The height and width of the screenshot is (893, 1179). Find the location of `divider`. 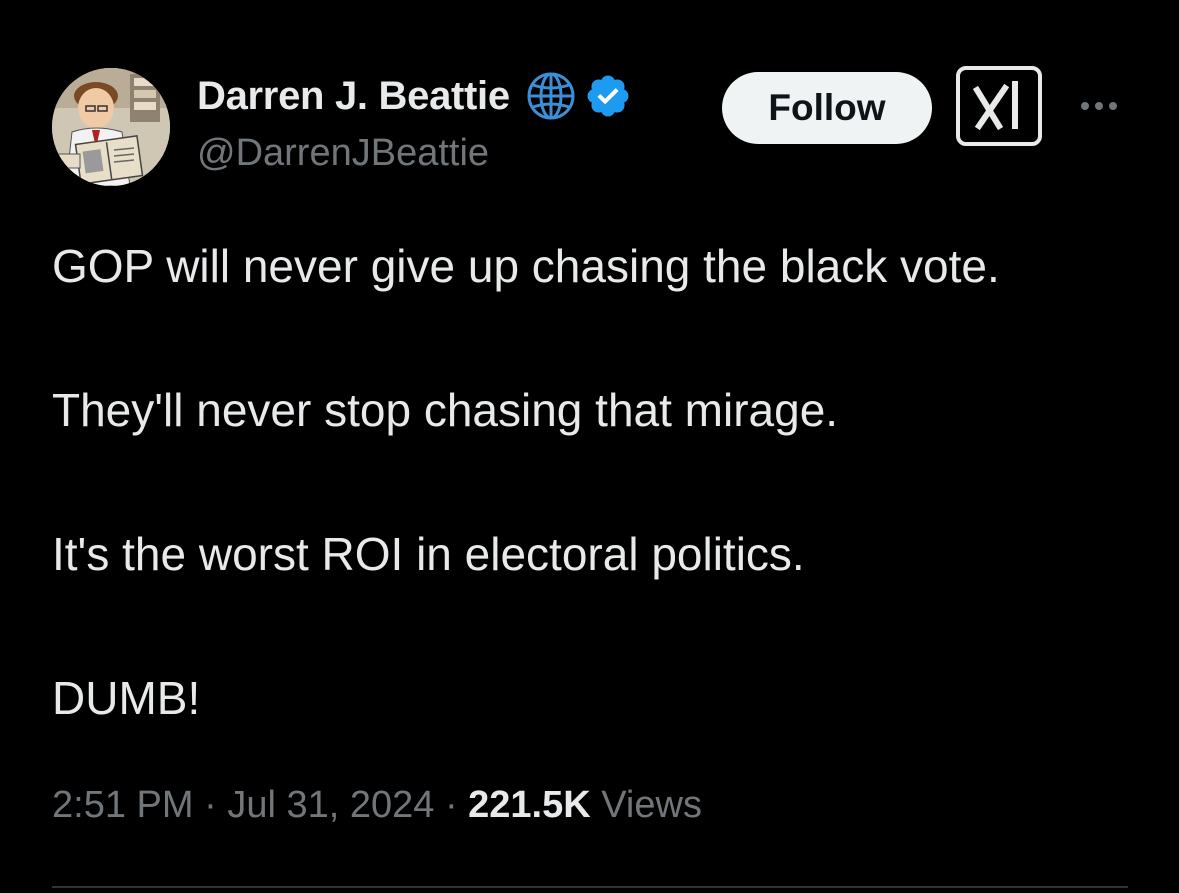

divider is located at coordinates (590, 887).